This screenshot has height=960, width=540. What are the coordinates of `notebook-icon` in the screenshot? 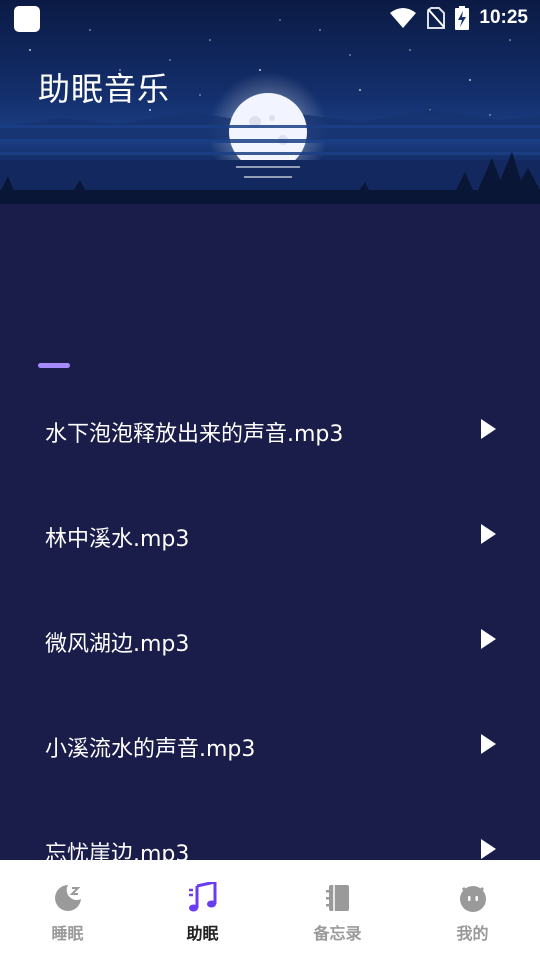 It's located at (337, 898).